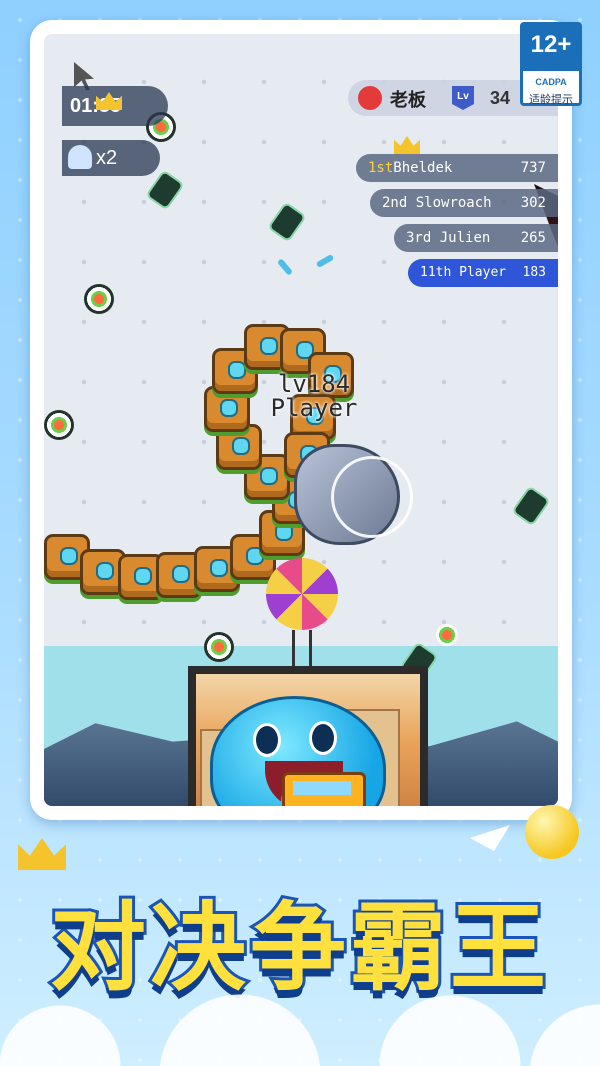  Describe the element at coordinates (533, 238) in the screenshot. I see `score-text: 265` at that location.